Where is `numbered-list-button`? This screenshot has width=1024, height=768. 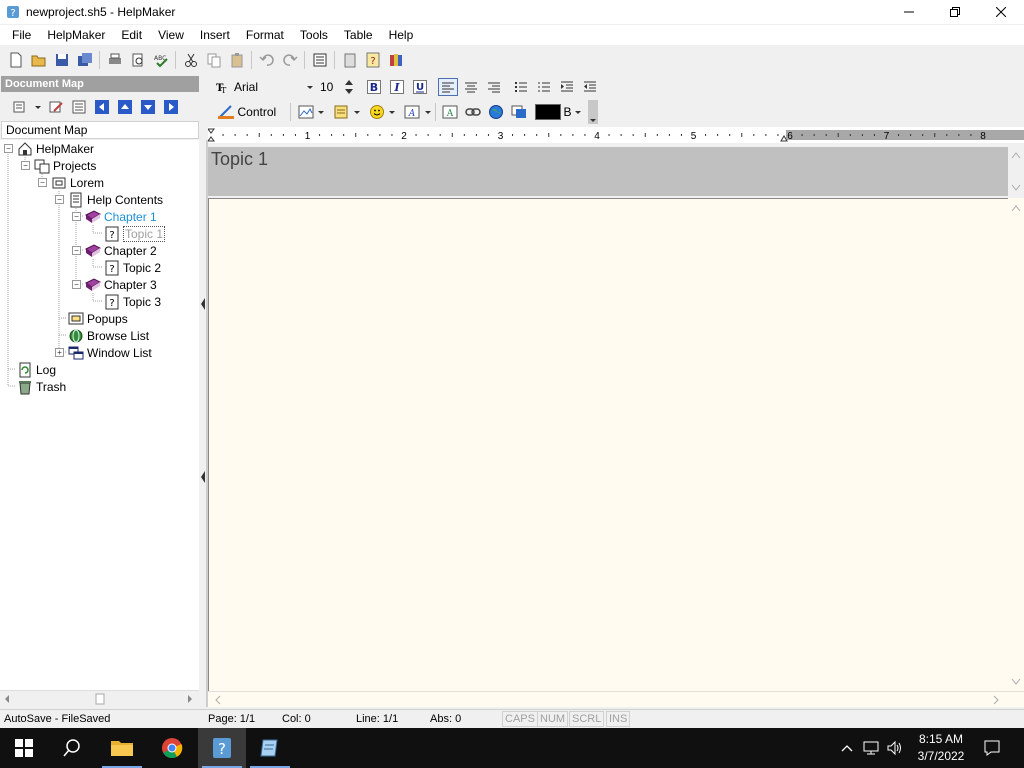
numbered-list-button is located at coordinates (544, 87).